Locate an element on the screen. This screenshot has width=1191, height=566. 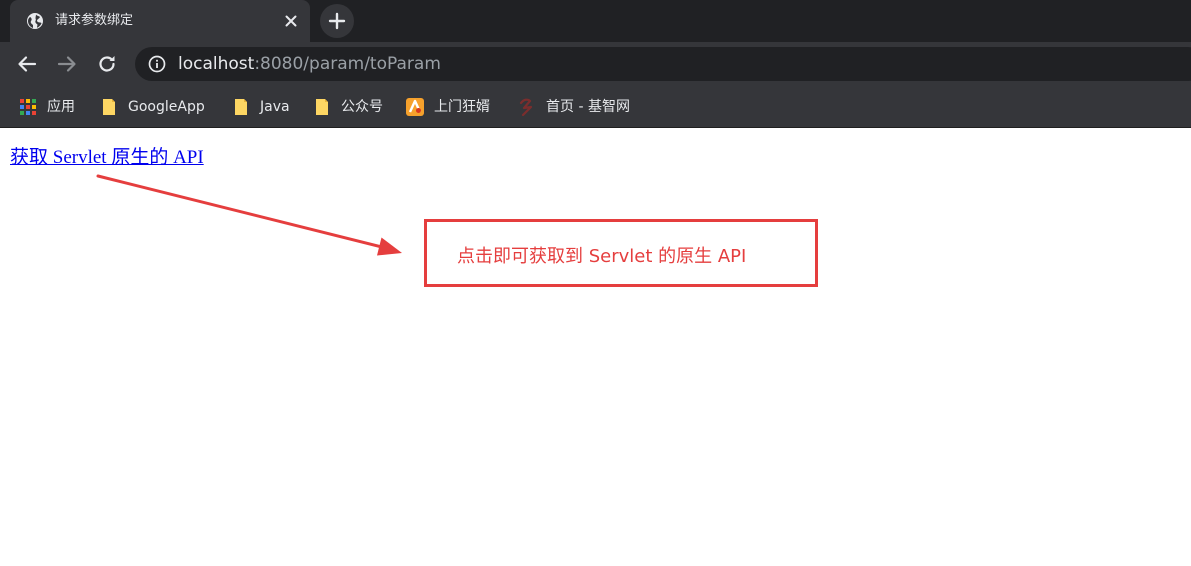
globe-icon is located at coordinates (35, 21).